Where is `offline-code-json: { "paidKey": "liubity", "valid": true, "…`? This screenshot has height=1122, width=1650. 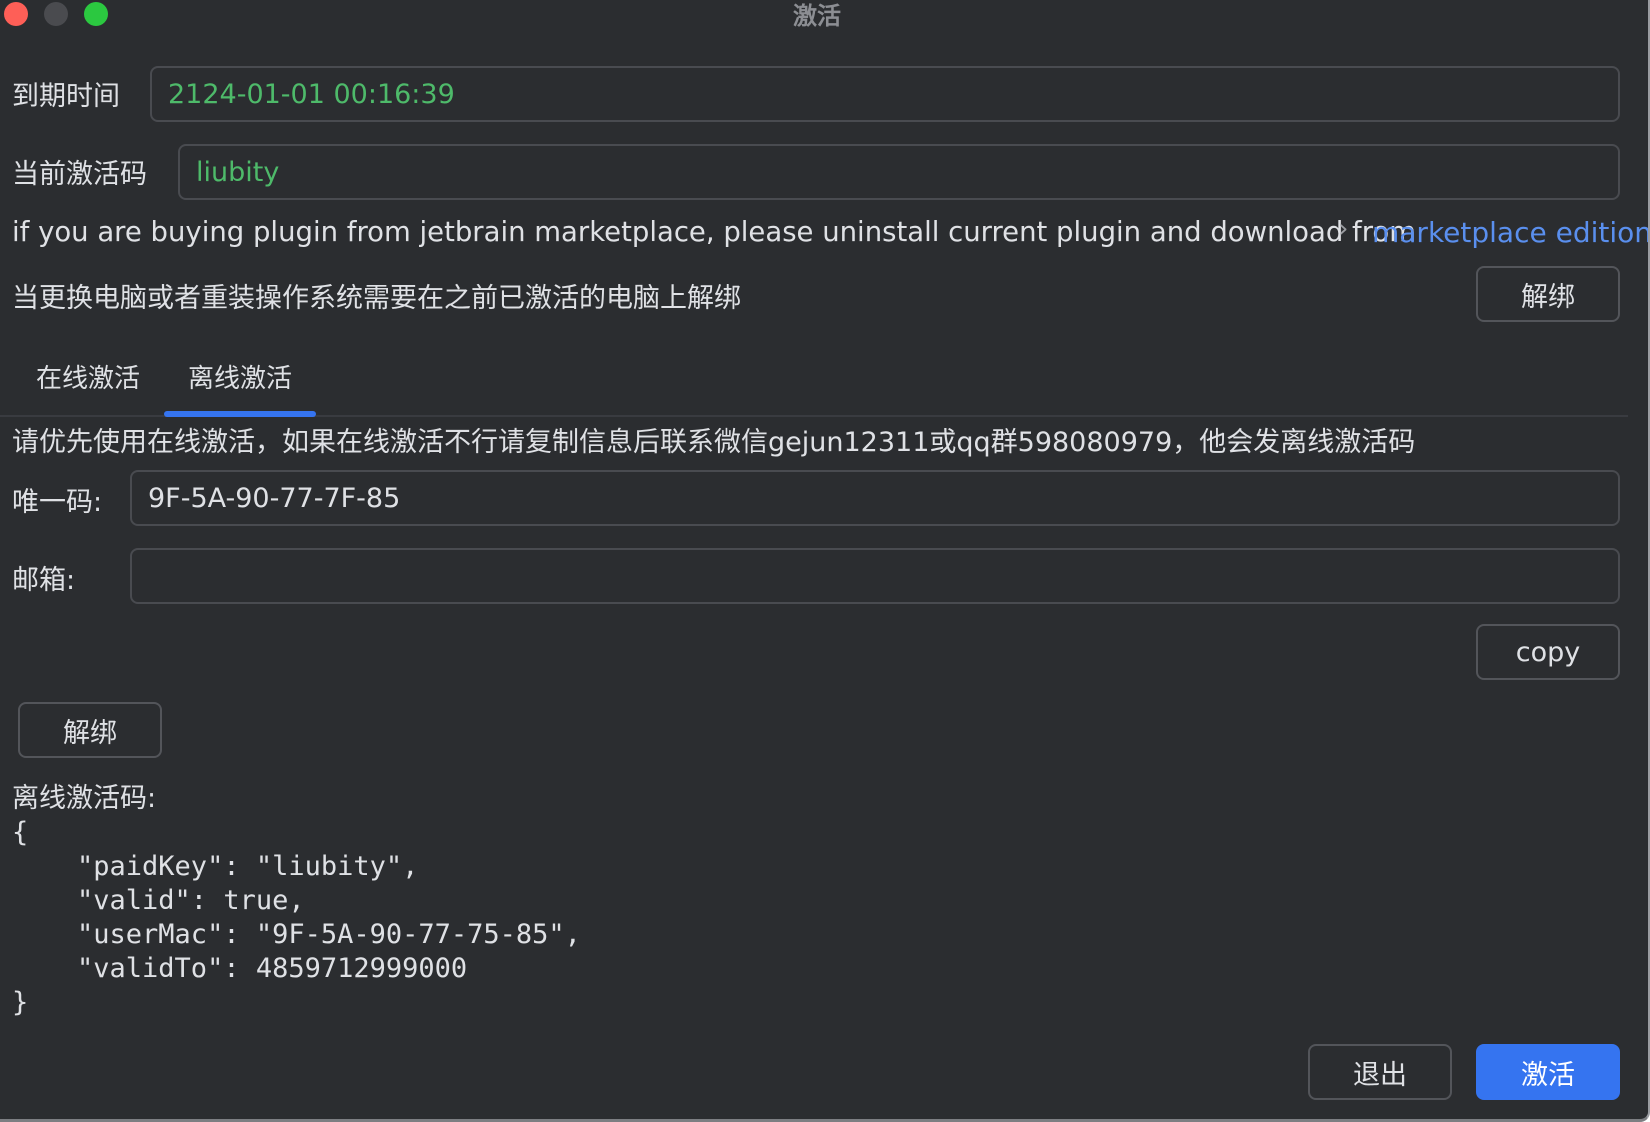 offline-code-json: { "paidKey": "liubity", "valid": true, "… is located at coordinates (296, 917).